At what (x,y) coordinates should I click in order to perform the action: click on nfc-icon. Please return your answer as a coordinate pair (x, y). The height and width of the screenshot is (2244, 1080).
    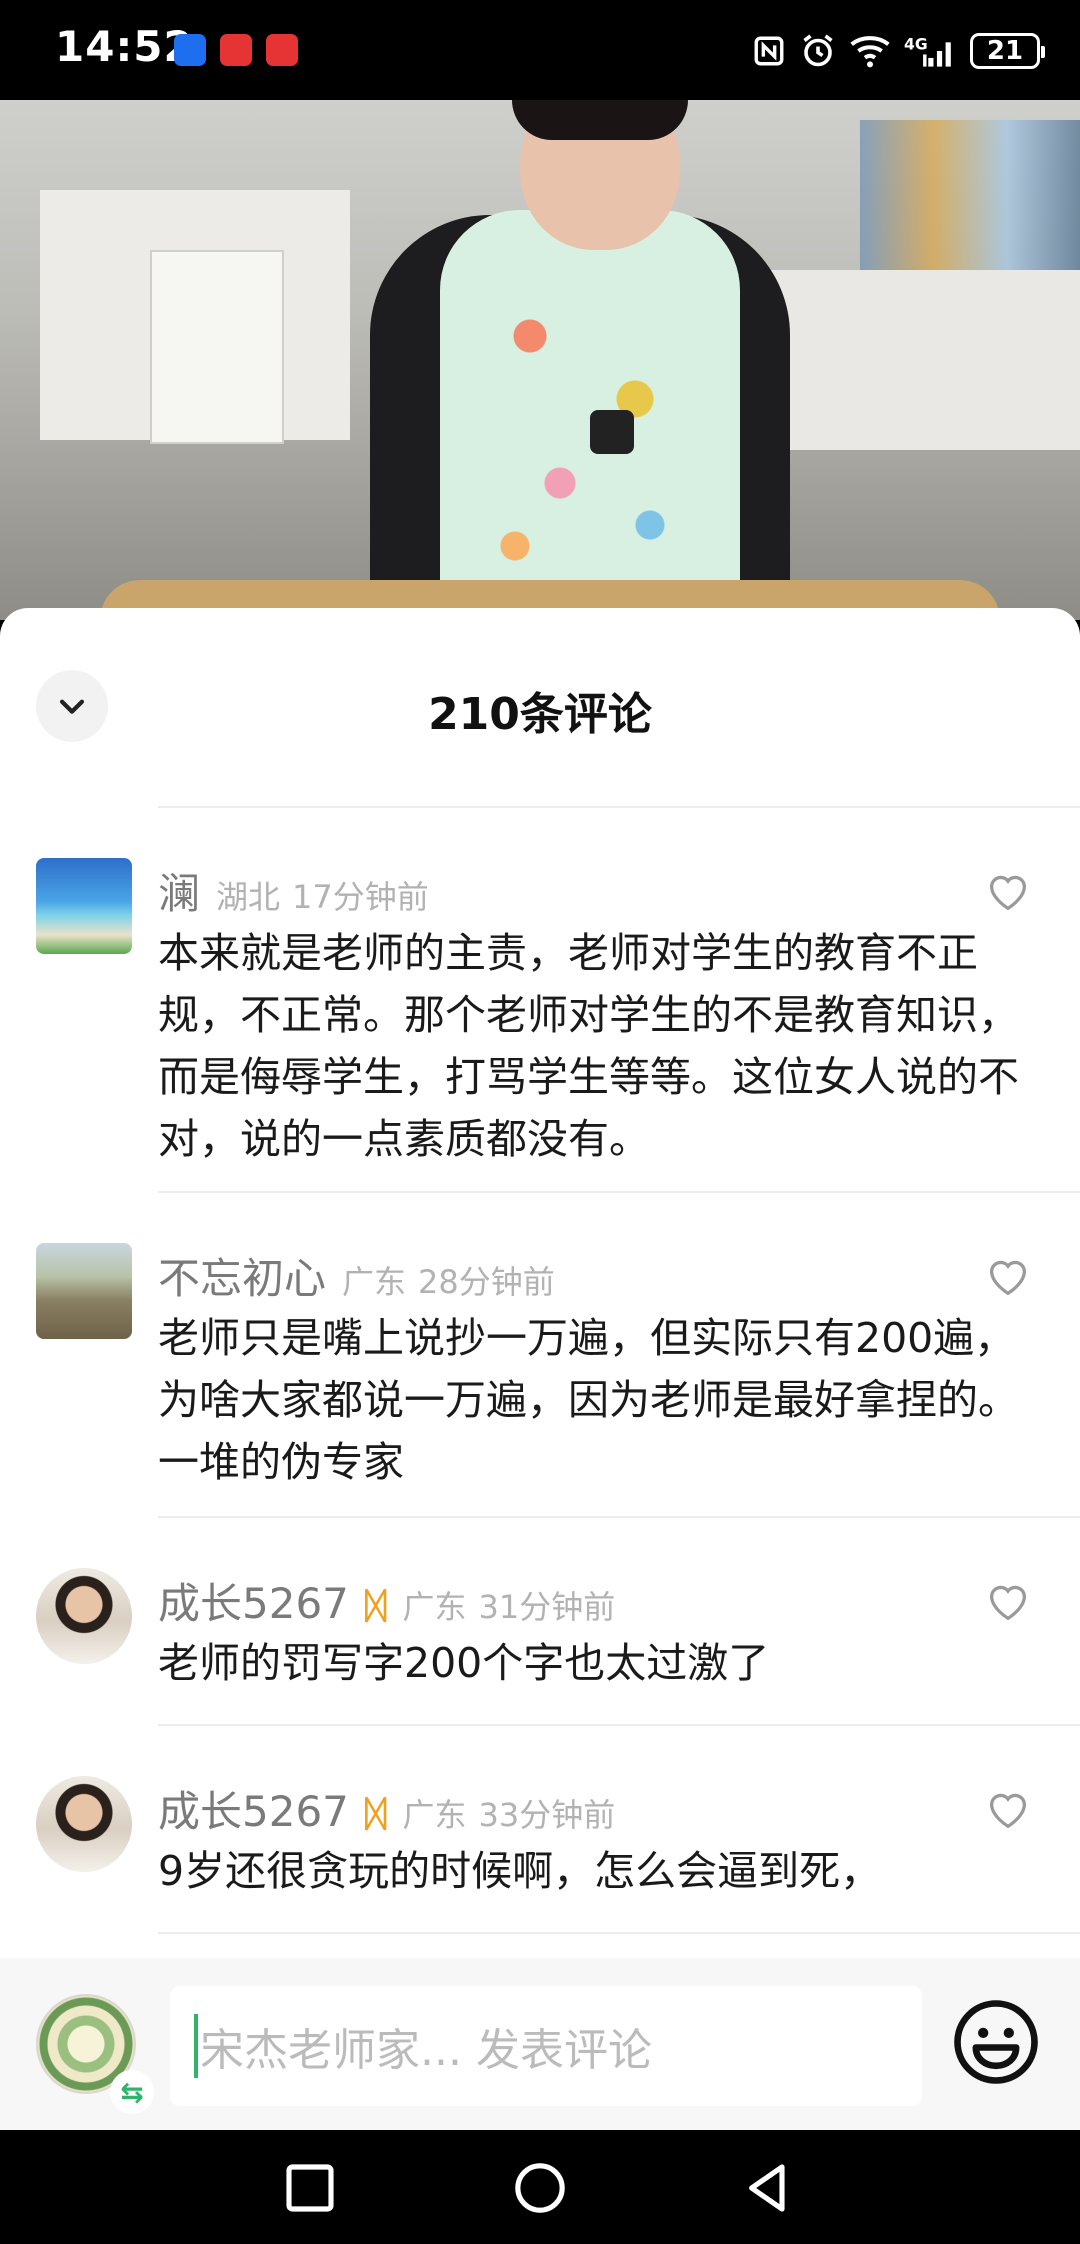
    Looking at the image, I should click on (769, 51).